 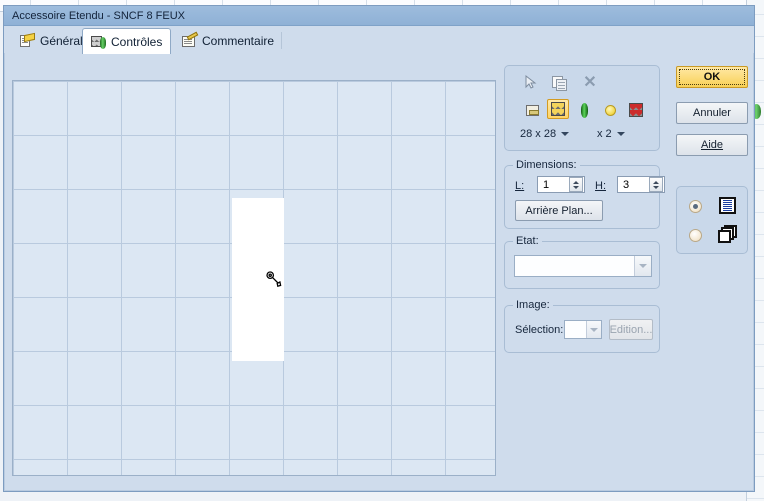 What do you see at coordinates (695, 235) in the screenshot?
I see `radio-multi-view` at bounding box center [695, 235].